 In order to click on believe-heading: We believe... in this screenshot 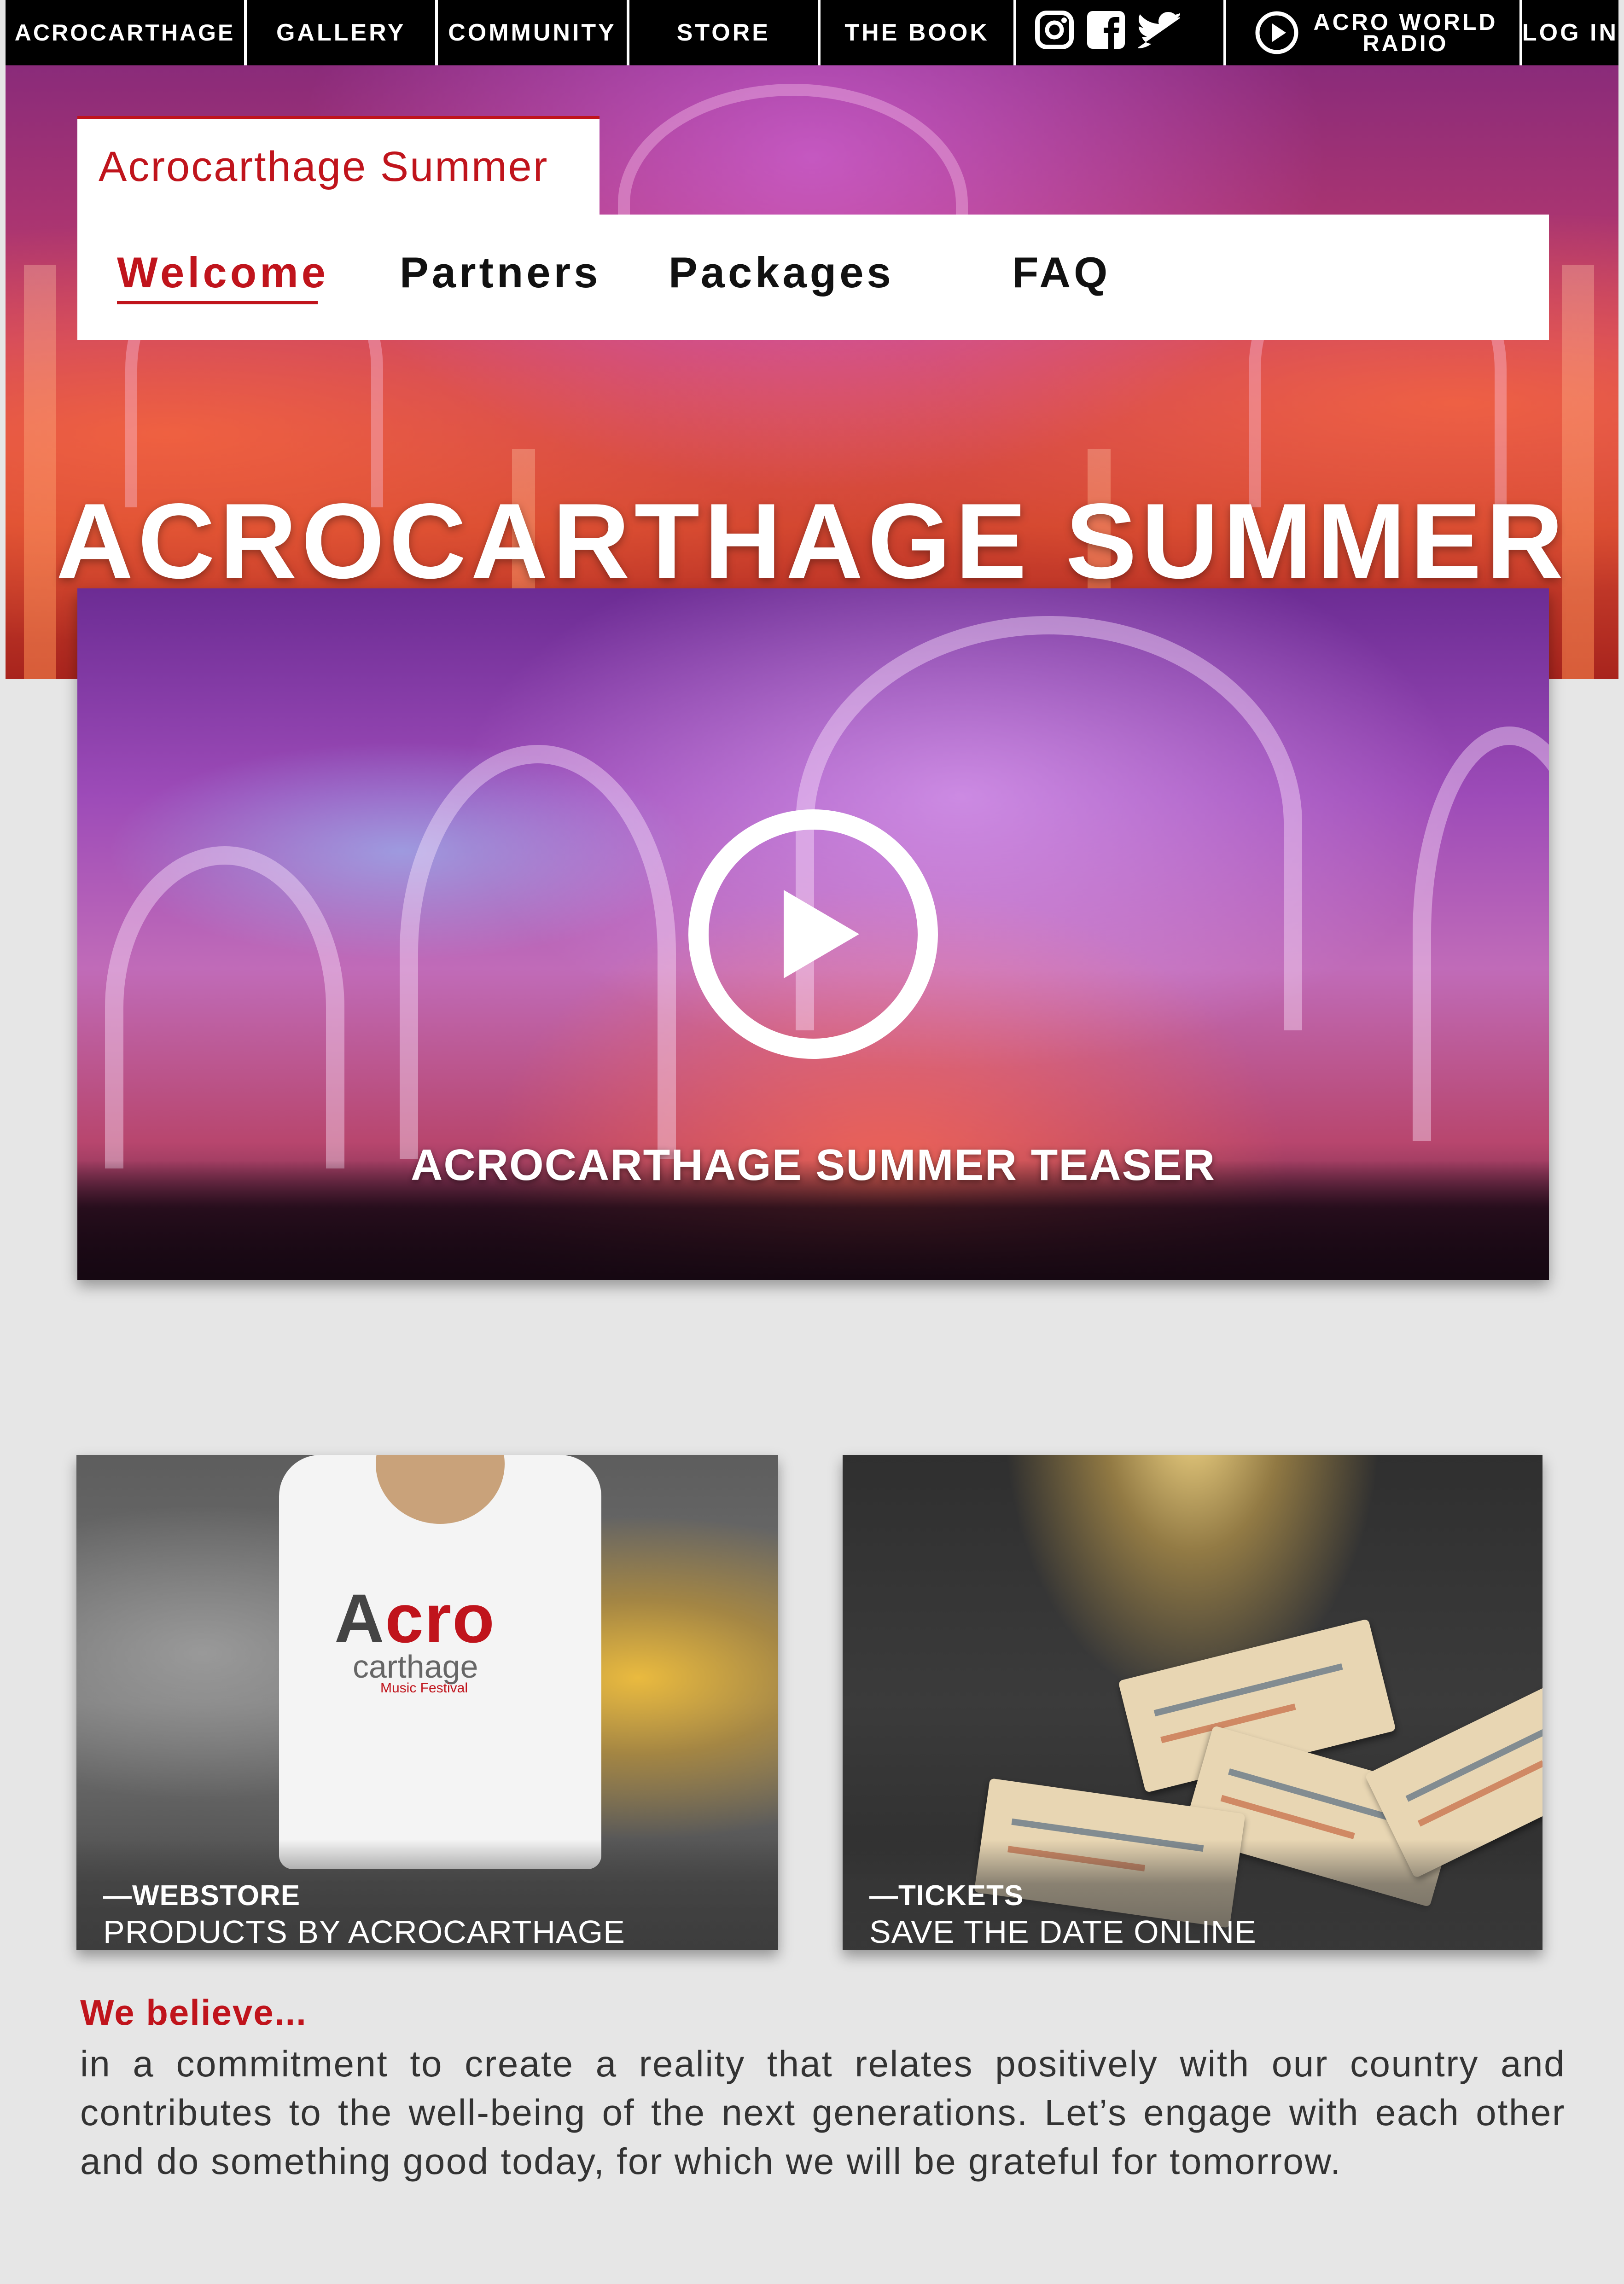, I will do `click(194, 2012)`.